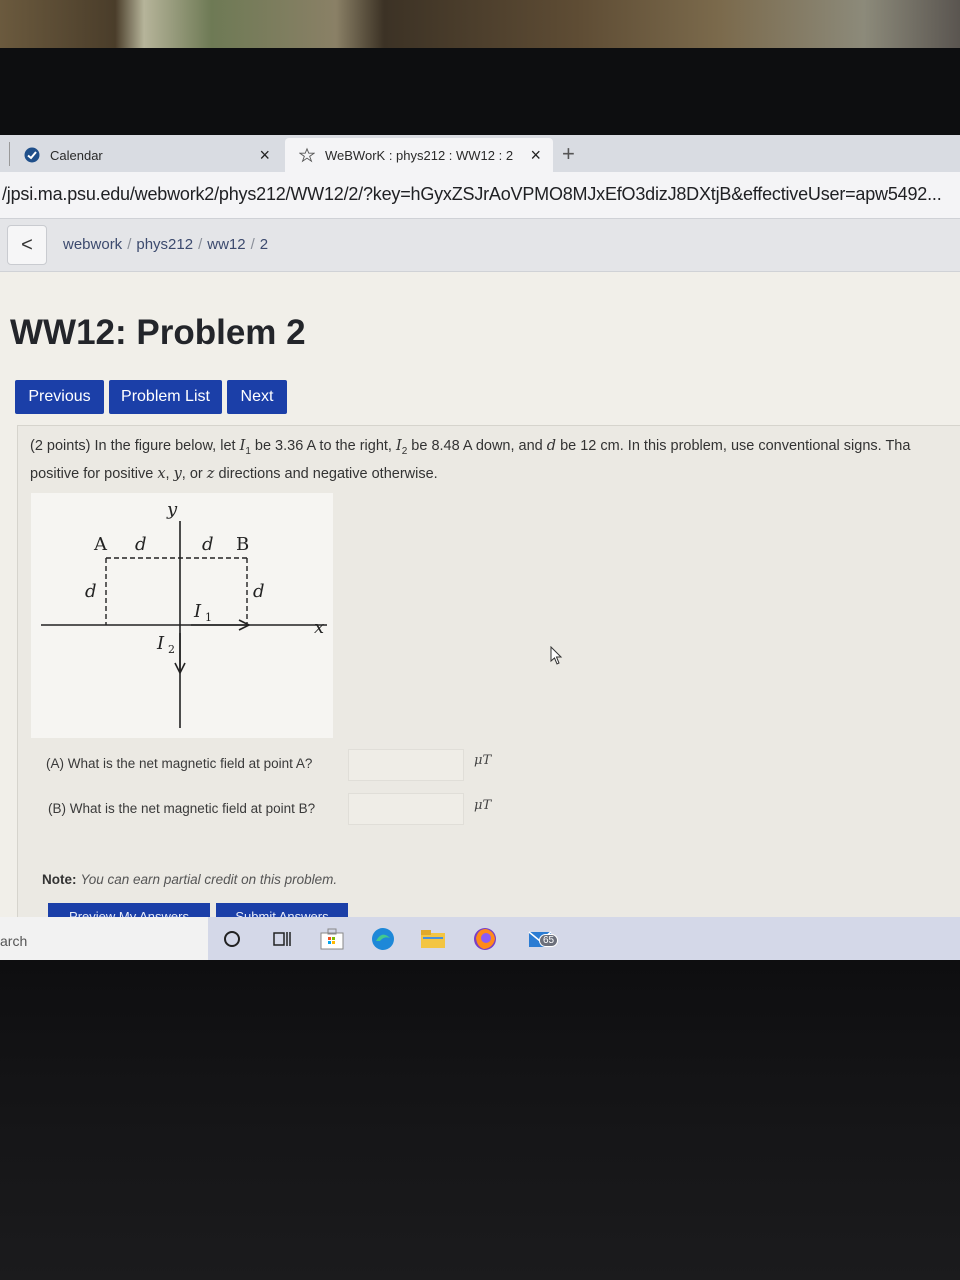 The height and width of the screenshot is (1280, 960). I want to click on new-tab-icon: +, so click(568, 154).